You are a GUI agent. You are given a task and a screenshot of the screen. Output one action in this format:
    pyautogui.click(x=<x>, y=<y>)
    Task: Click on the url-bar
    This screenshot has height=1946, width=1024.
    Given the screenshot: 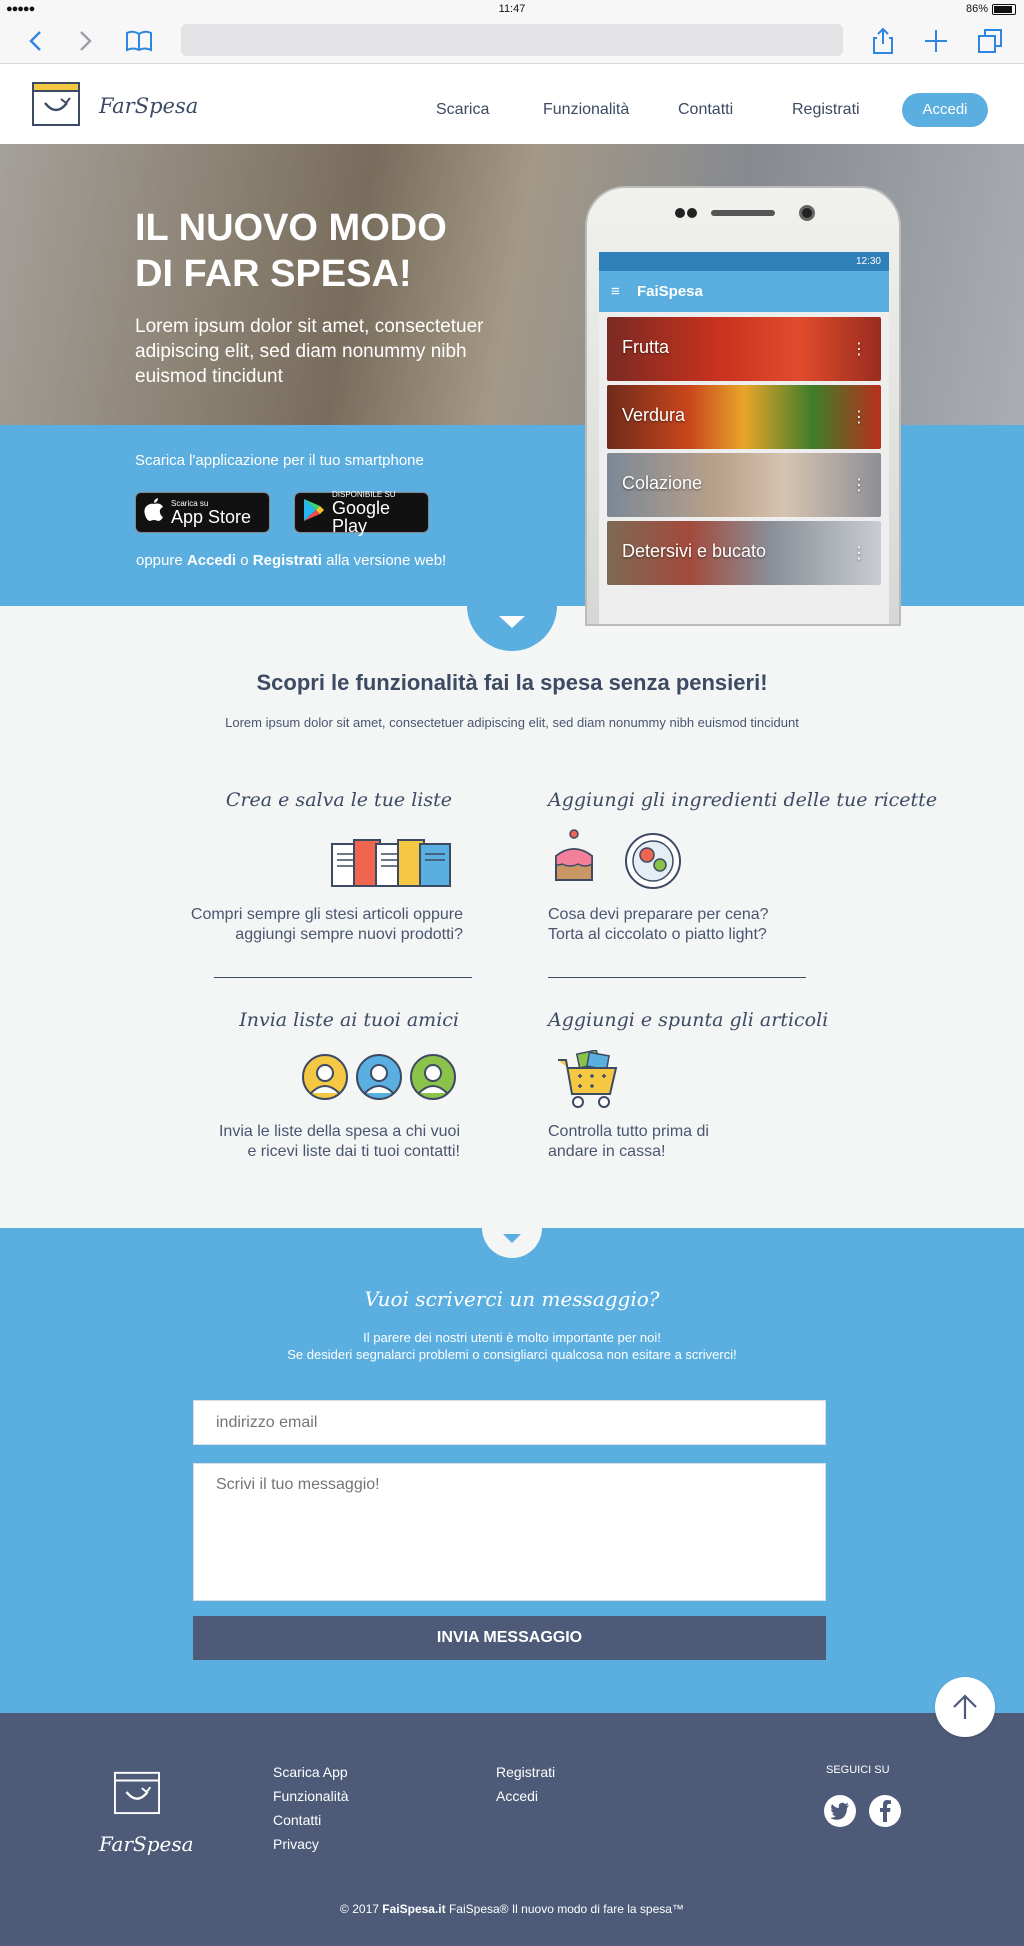 What is the action you would take?
    pyautogui.click(x=512, y=40)
    